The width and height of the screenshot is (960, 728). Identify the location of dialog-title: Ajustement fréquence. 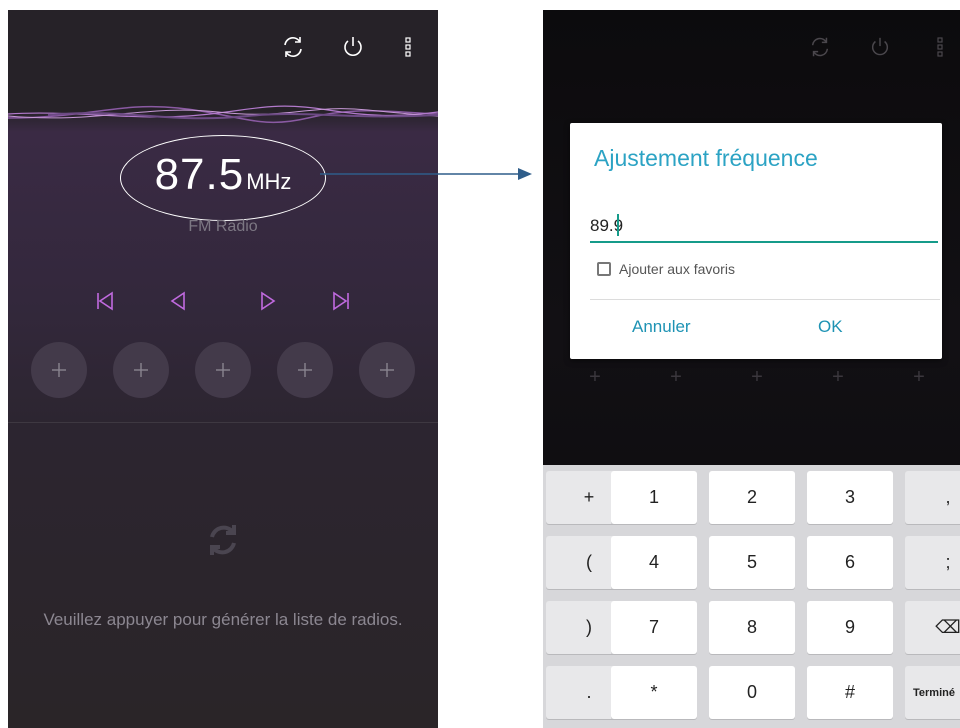
(706, 158).